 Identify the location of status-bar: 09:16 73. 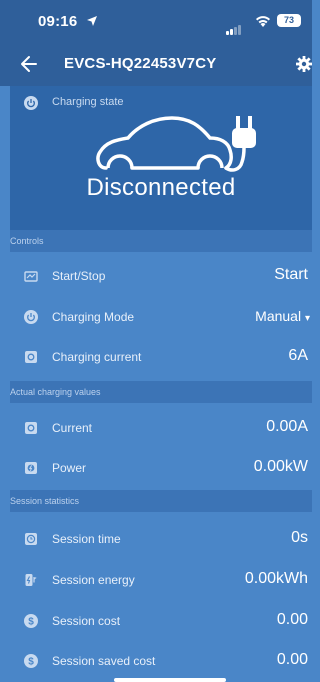
(156, 21).